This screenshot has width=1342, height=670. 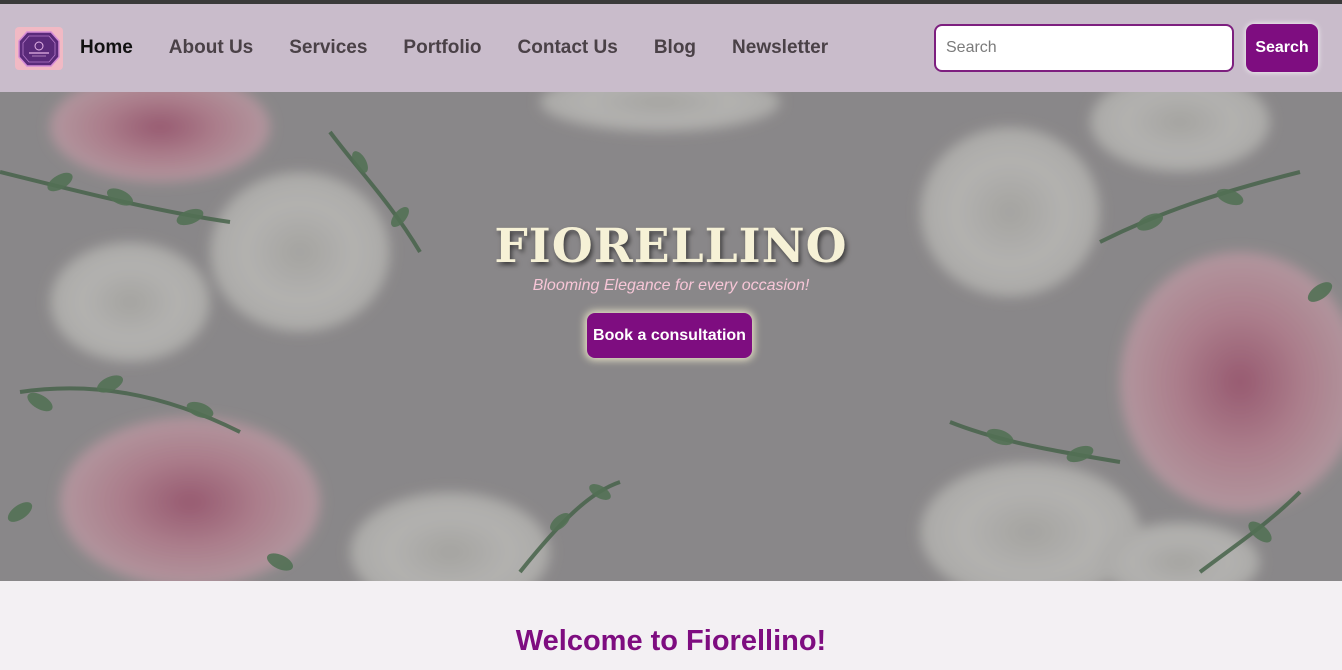 I want to click on nav-services: Services, so click(x=328, y=48).